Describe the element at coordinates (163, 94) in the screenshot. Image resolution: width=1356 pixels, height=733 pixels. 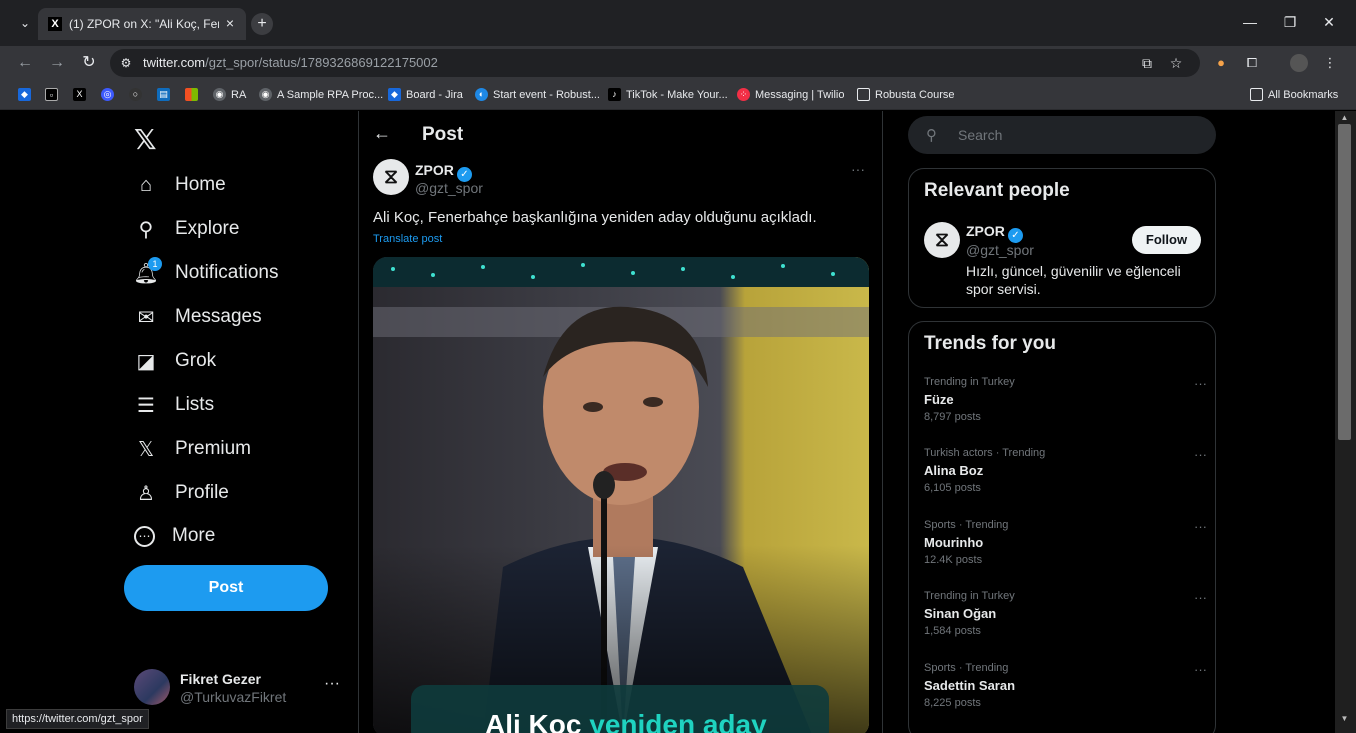
I see `outlook-bookmark-icon: ▤` at that location.